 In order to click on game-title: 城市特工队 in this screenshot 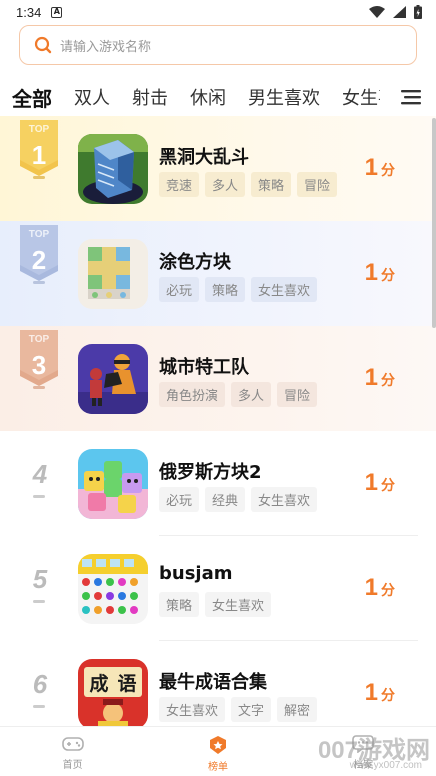, I will do `click(204, 367)`.